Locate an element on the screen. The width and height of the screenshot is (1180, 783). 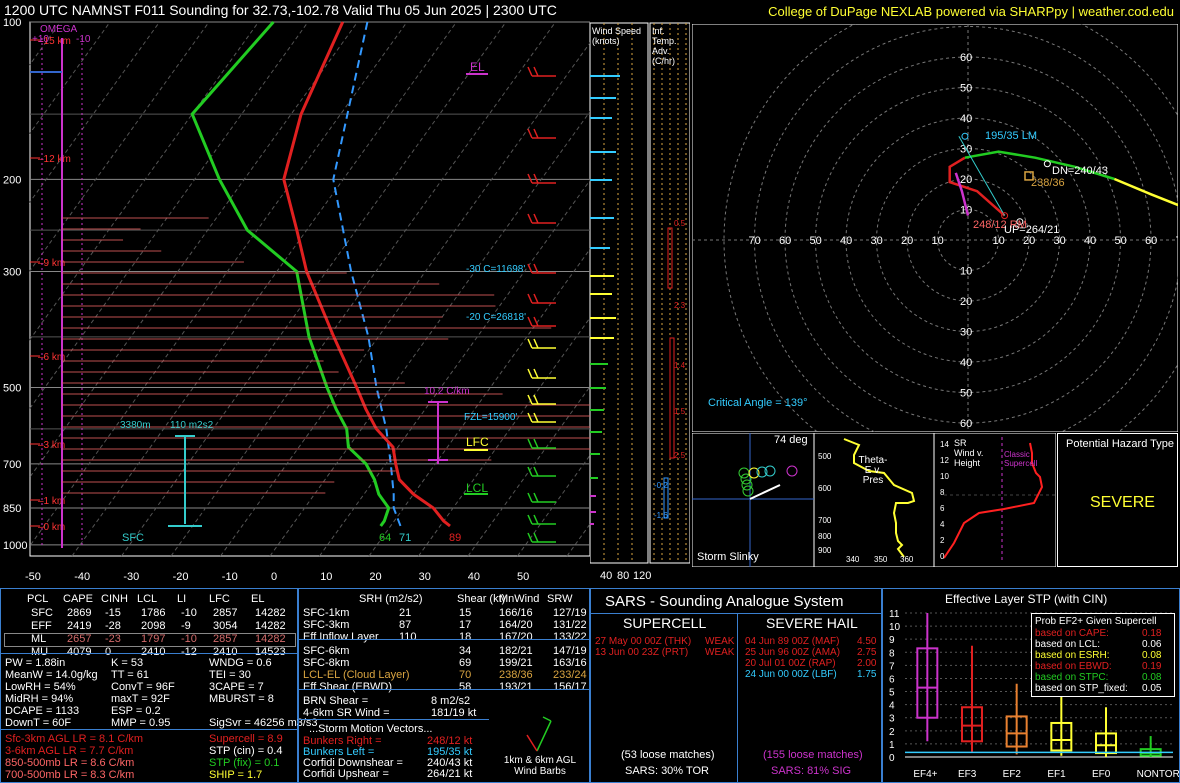
stp-prob-label: based on ESRH: is located at coordinates (1072, 655).